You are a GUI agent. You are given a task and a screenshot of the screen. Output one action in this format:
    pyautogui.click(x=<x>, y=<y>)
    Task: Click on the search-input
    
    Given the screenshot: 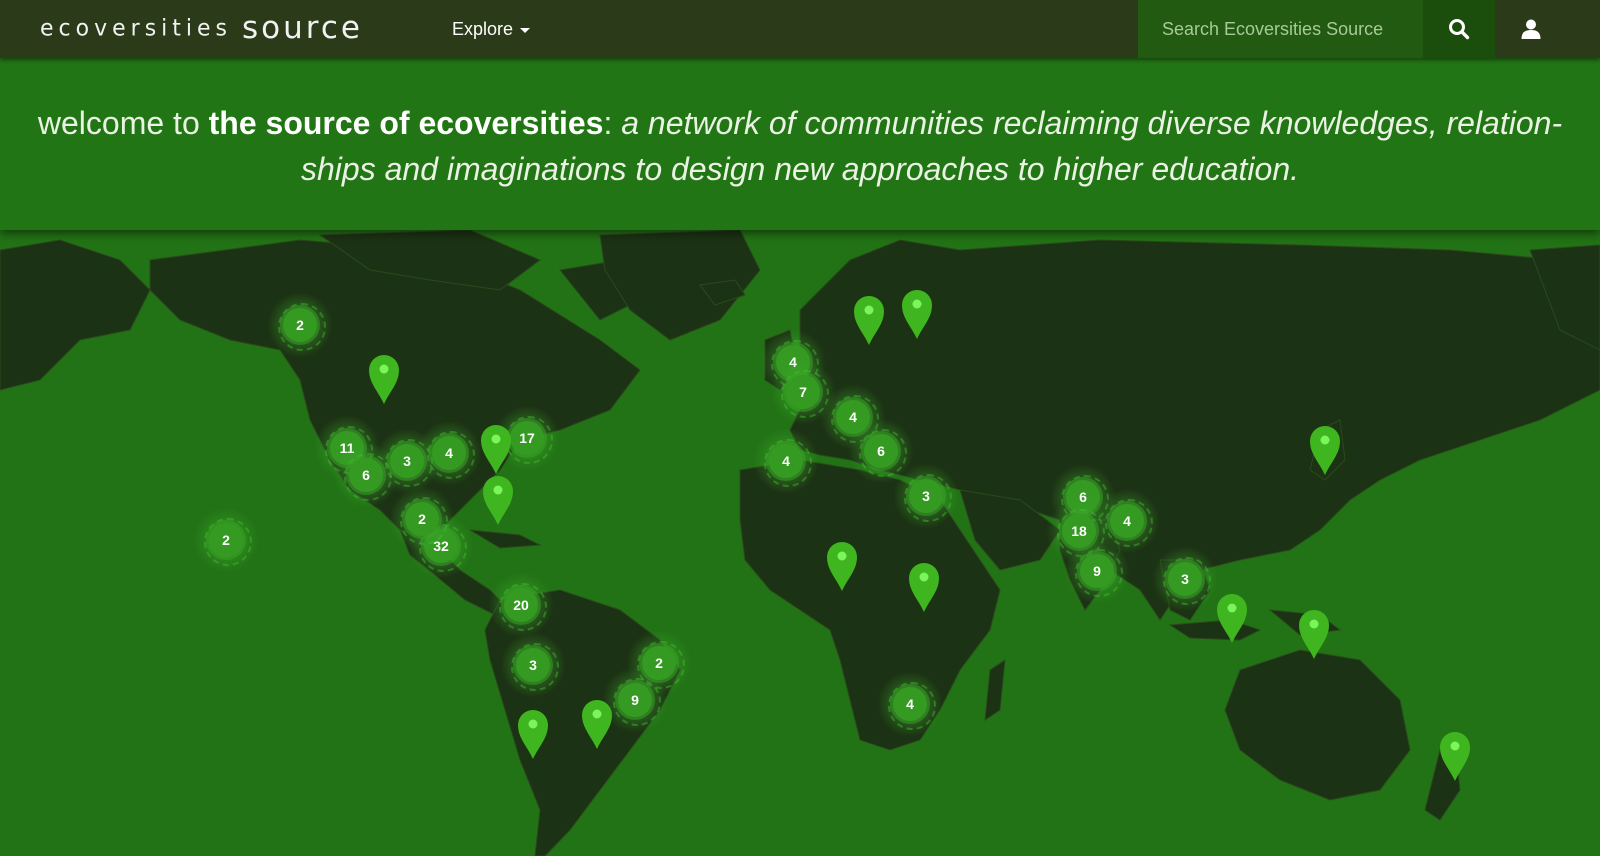 What is the action you would take?
    pyautogui.click(x=1280, y=29)
    